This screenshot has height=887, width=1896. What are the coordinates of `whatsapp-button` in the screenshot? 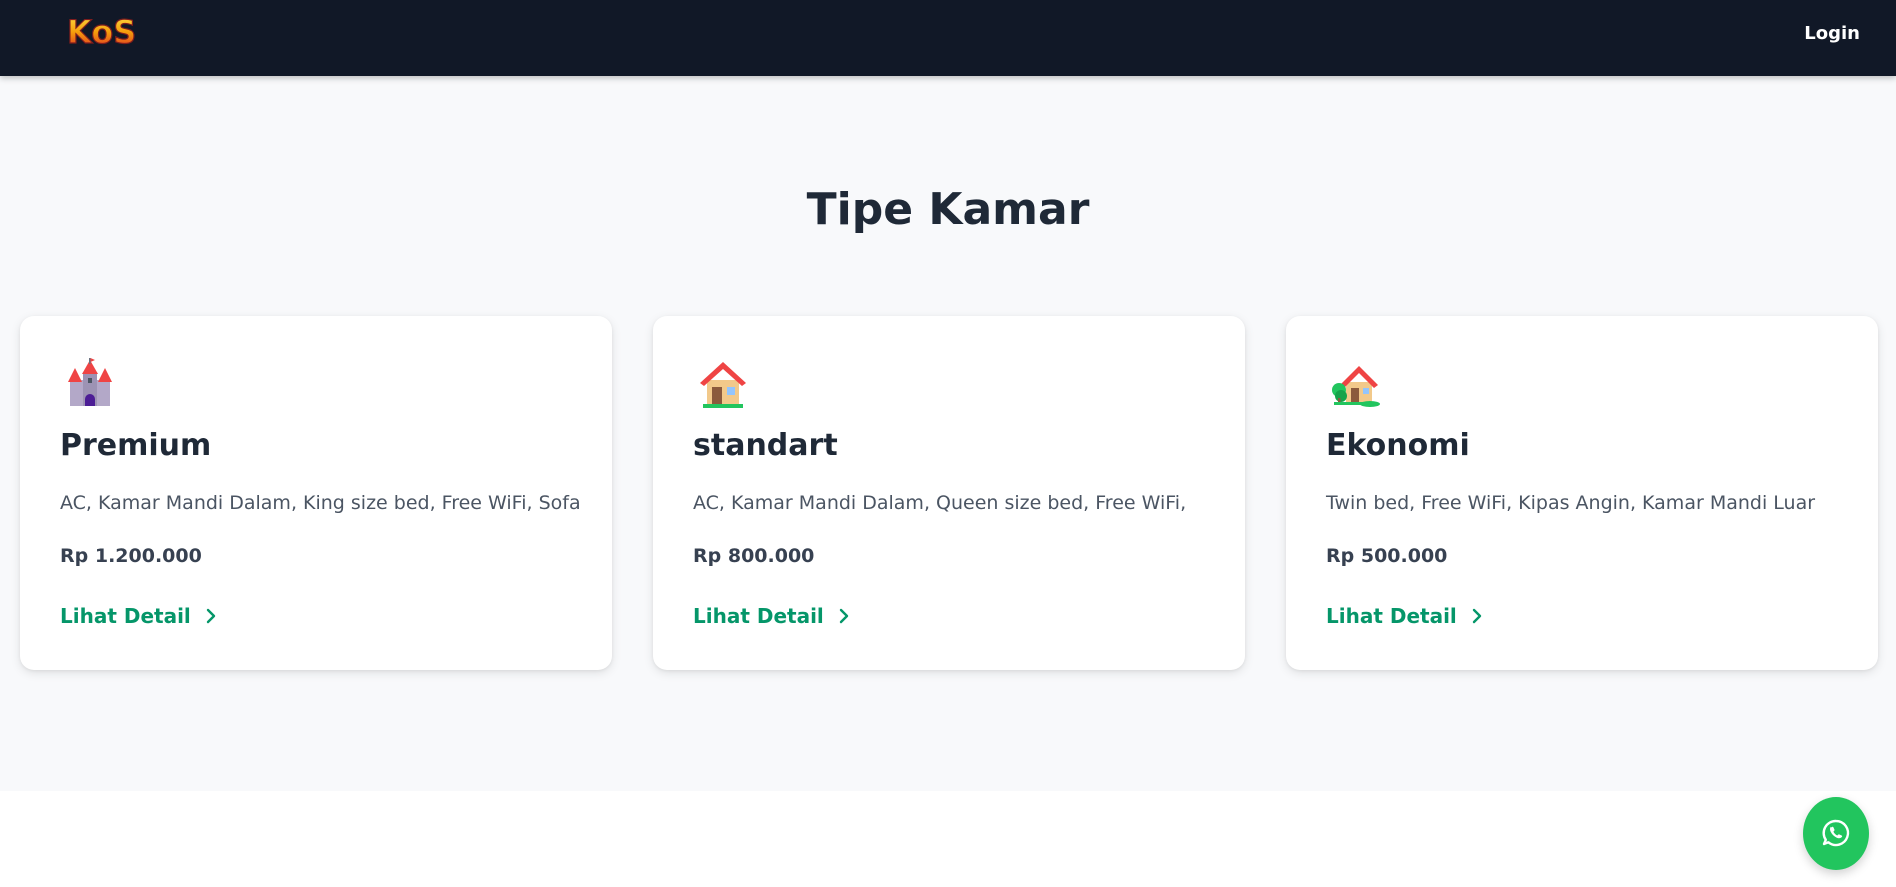 It's located at (1836, 833).